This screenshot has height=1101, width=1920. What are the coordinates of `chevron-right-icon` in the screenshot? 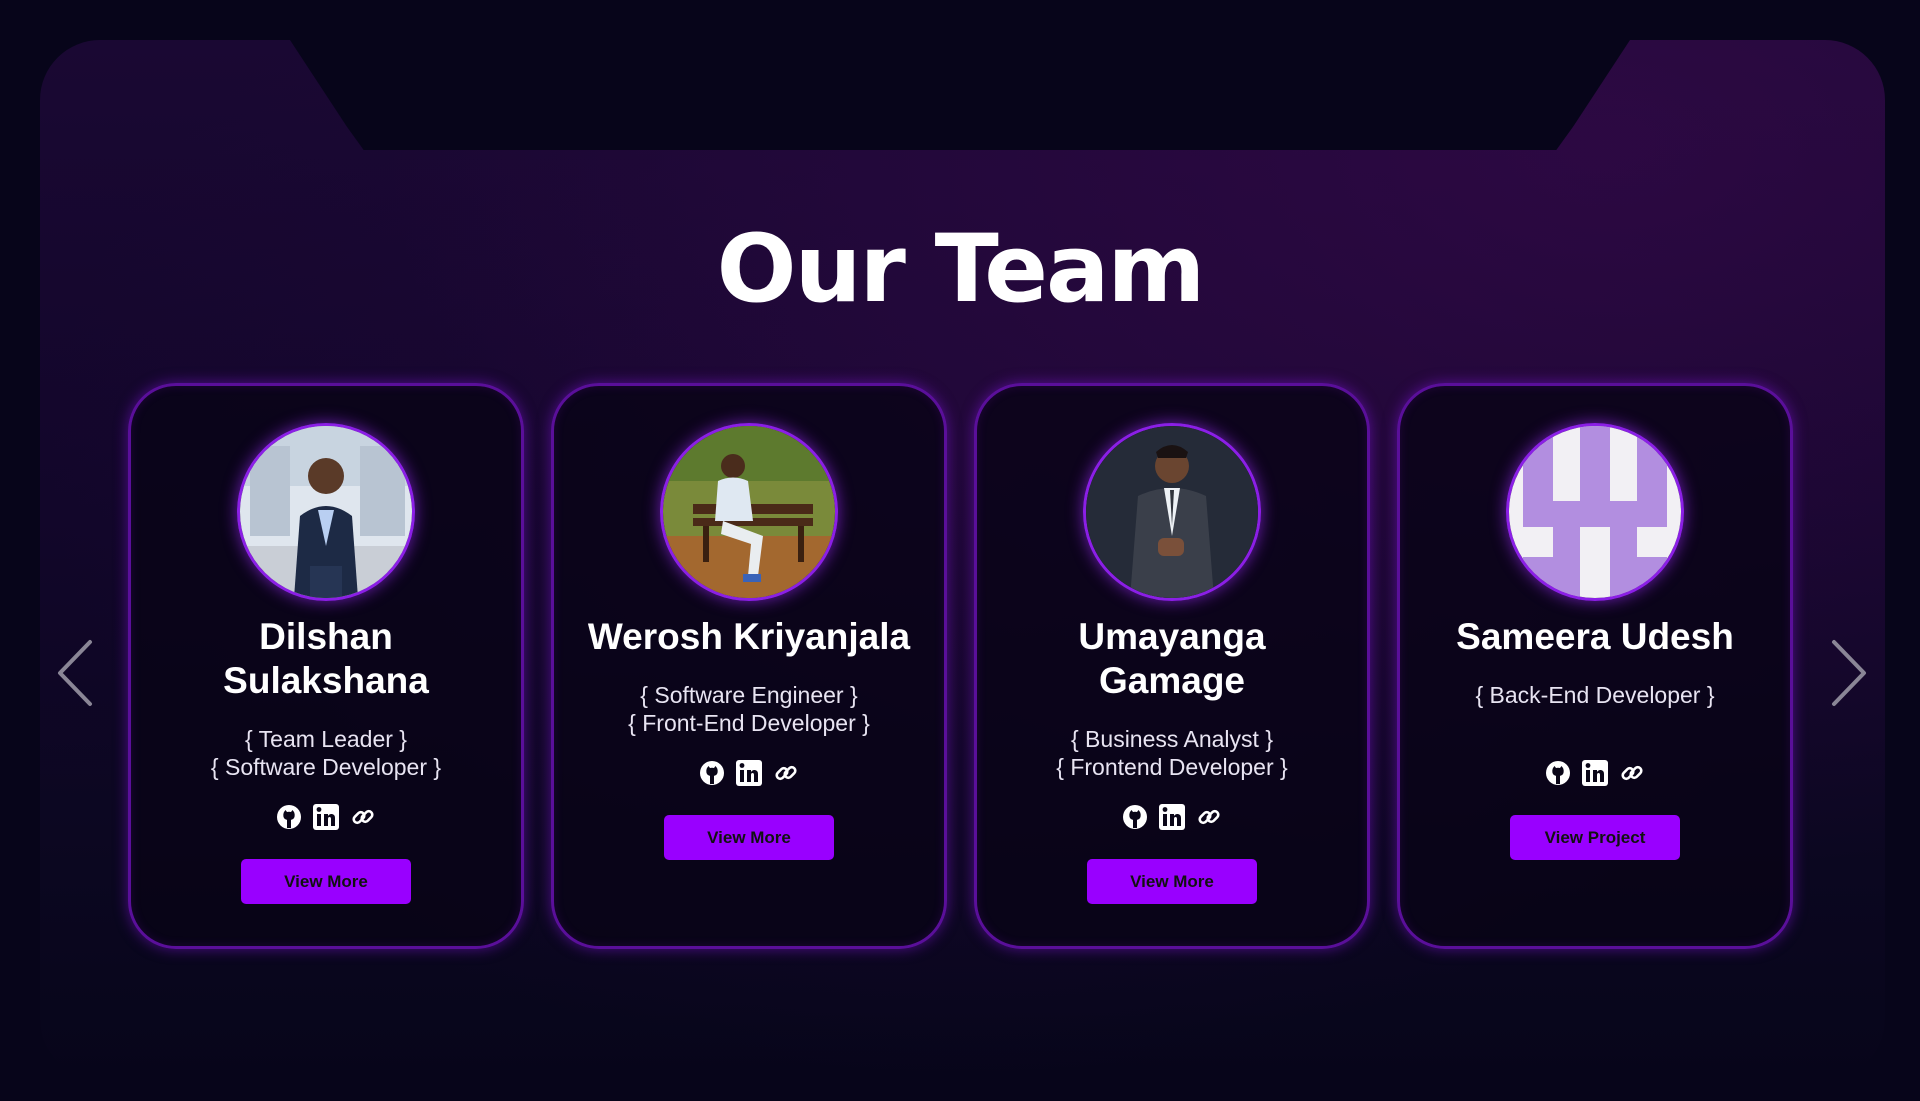 It's located at (1849, 673).